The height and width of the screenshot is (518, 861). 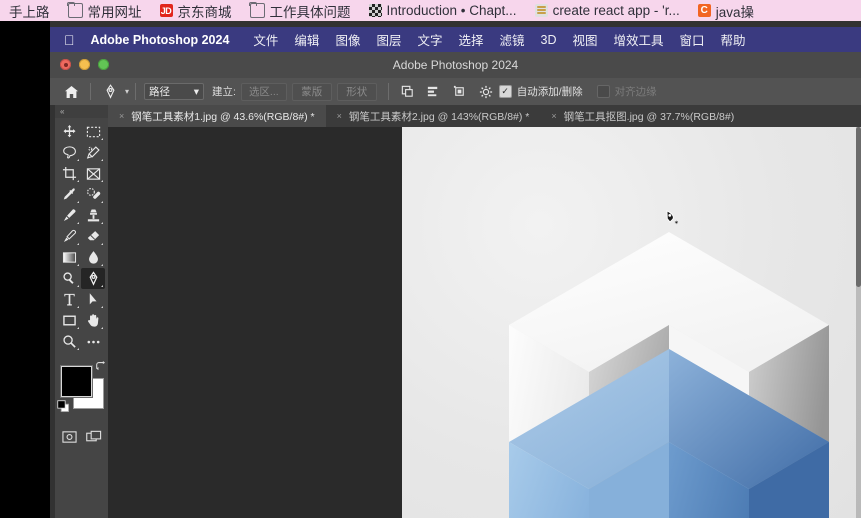 I want to click on bookmark-label: 手上路, so click(x=29, y=12).